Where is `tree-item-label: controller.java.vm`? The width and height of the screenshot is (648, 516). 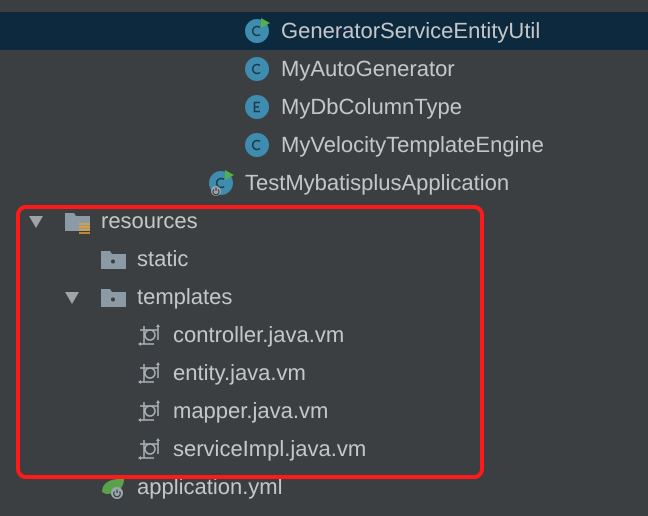
tree-item-label: controller.java.vm is located at coordinates (258, 335).